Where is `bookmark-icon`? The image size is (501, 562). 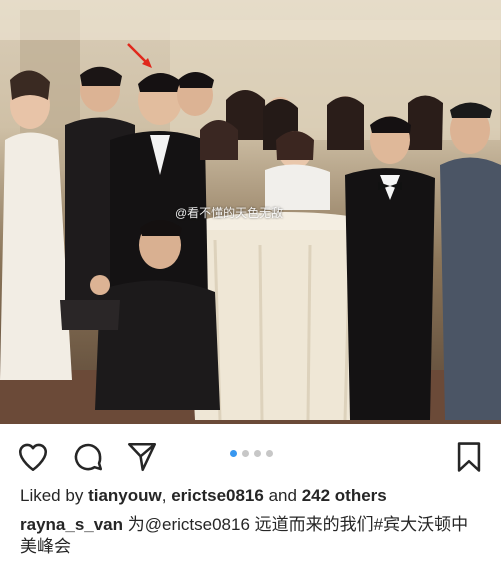 bookmark-icon is located at coordinates (469, 457).